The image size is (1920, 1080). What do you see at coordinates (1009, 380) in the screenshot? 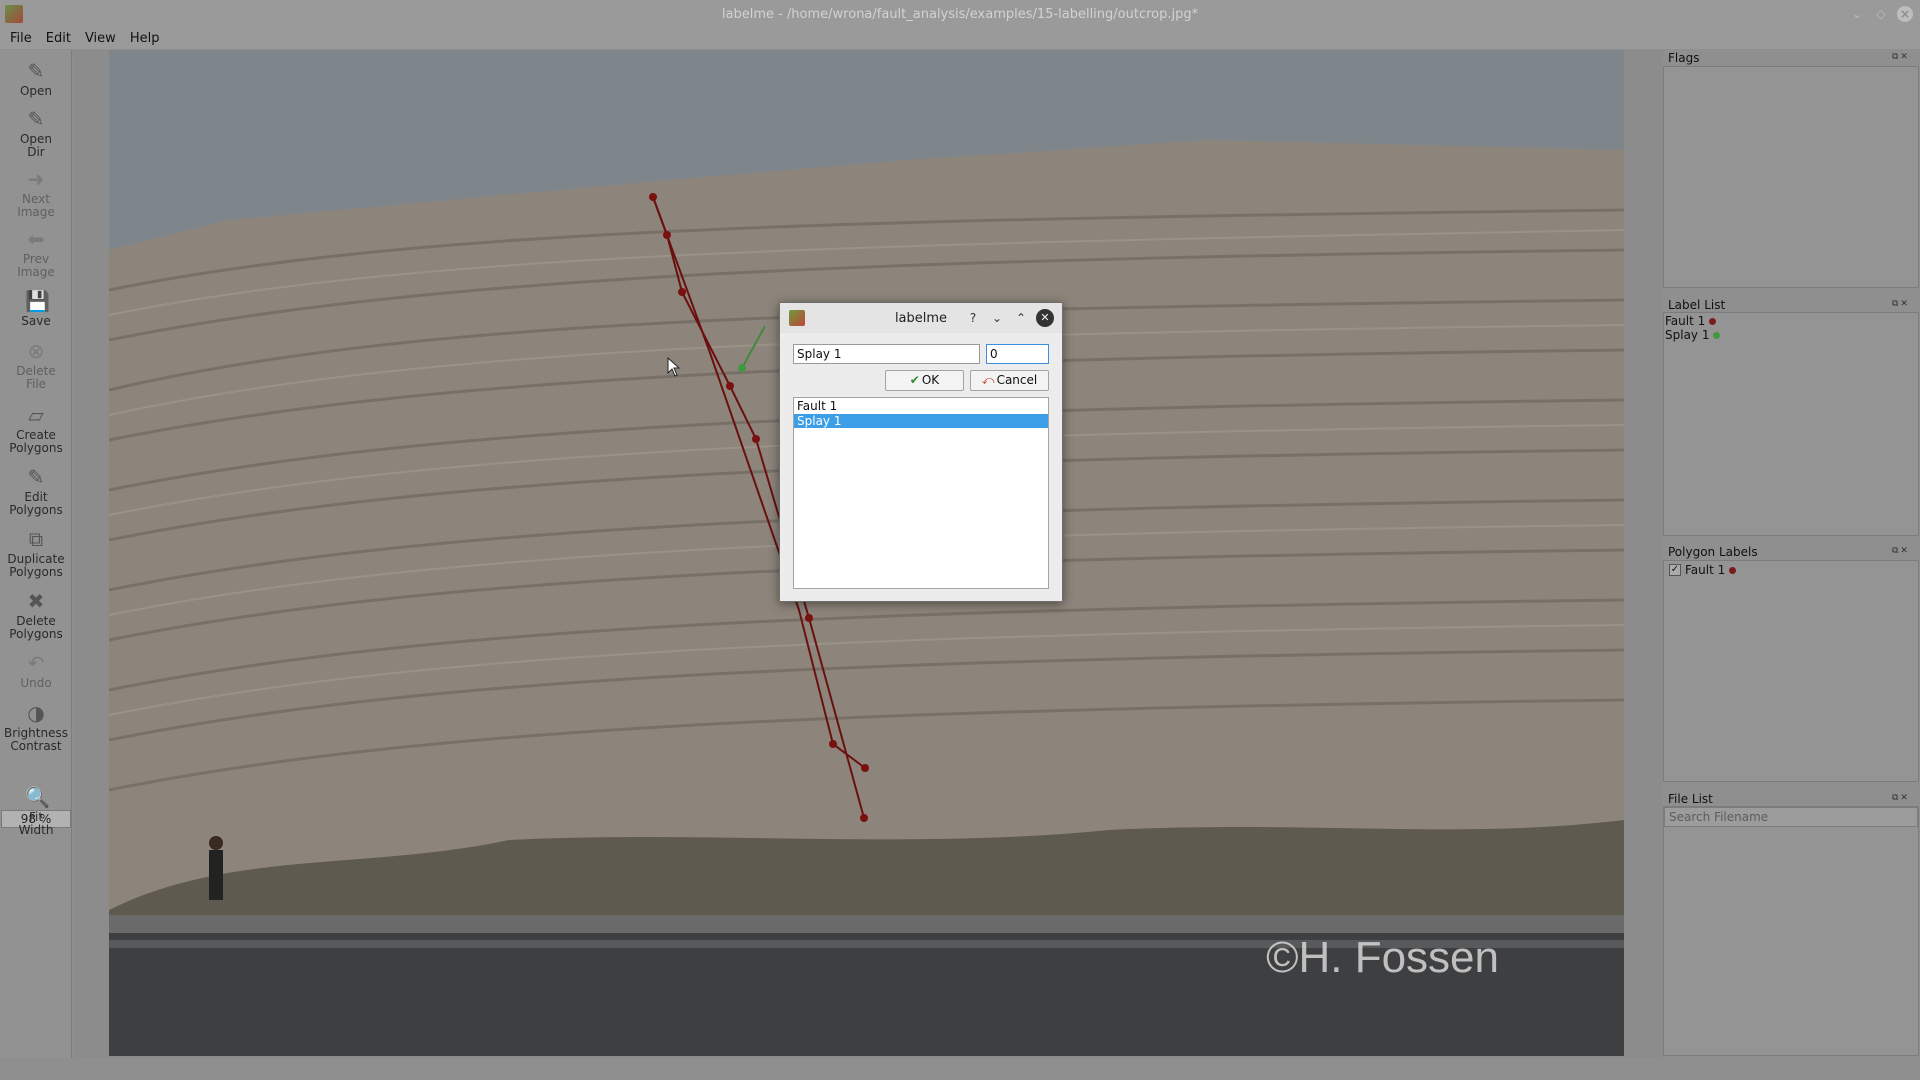
I see `cancel-button: ⤺ Cancel` at bounding box center [1009, 380].